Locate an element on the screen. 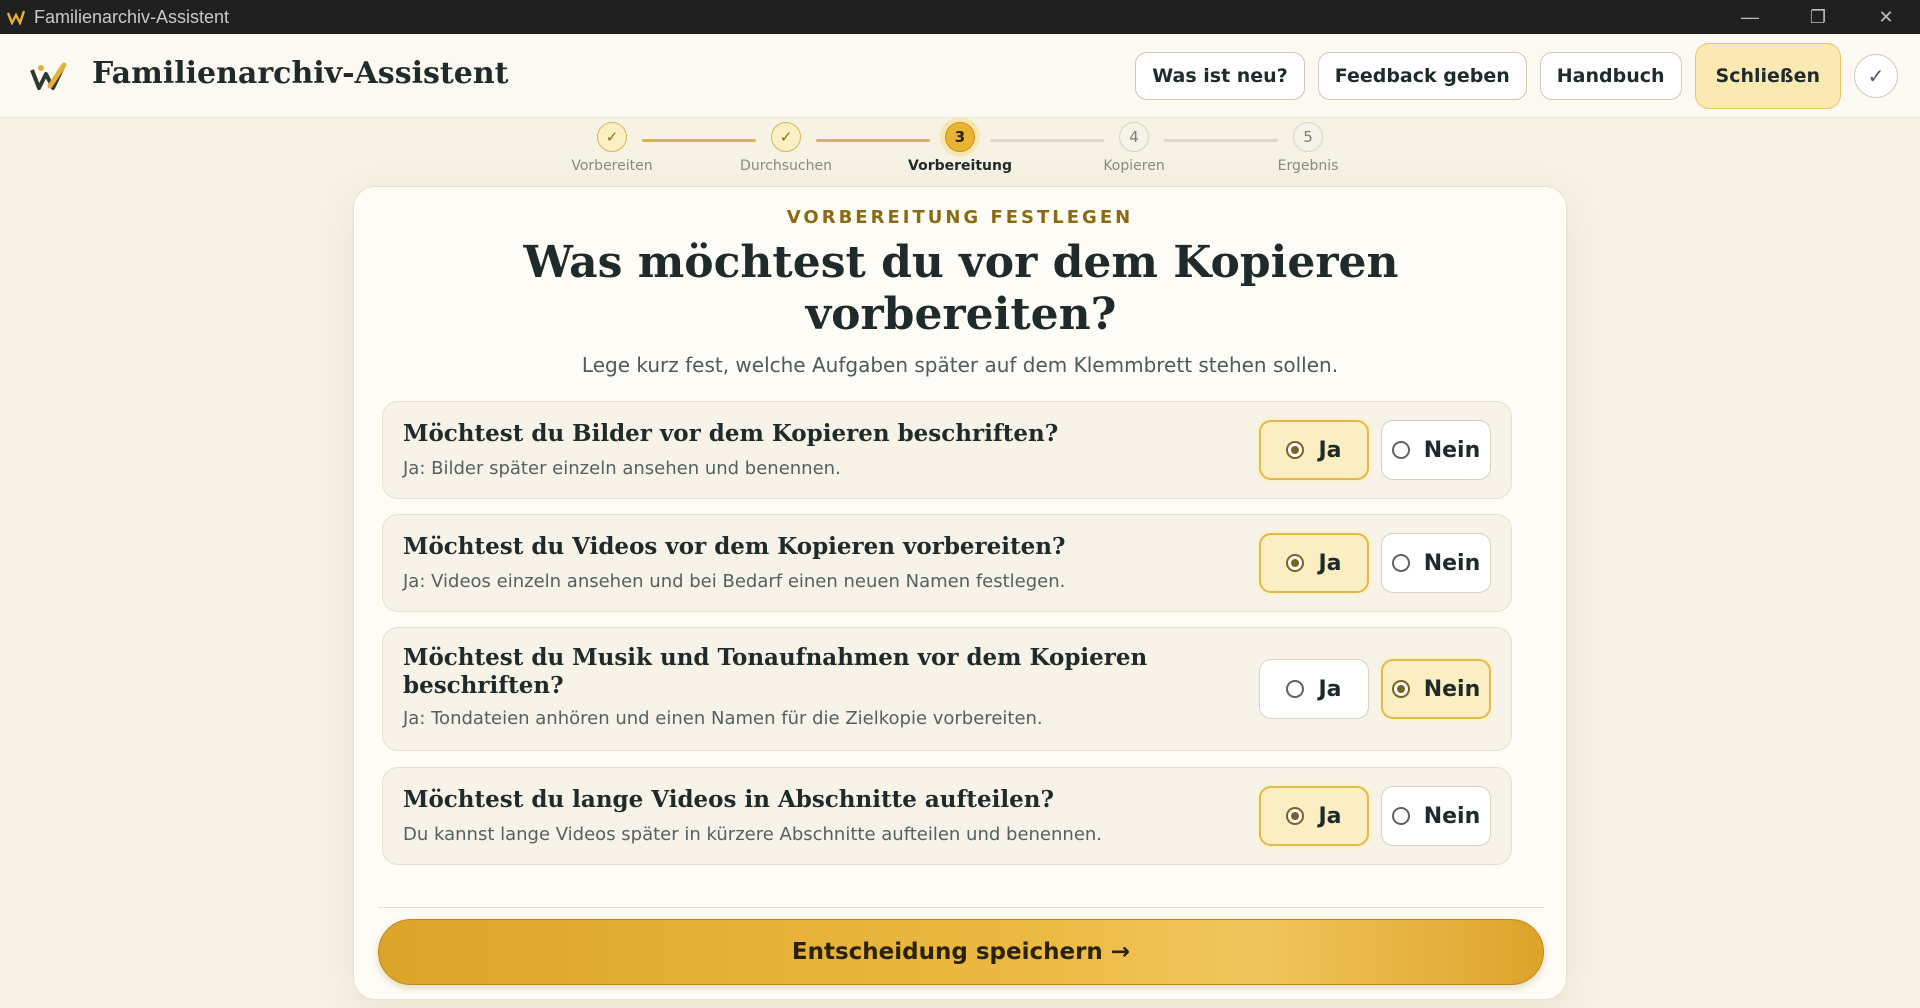 Image resolution: width=1920 pixels, height=1008 pixels. step-ergebnis: 5 Ergebnis is located at coordinates (1308, 148).